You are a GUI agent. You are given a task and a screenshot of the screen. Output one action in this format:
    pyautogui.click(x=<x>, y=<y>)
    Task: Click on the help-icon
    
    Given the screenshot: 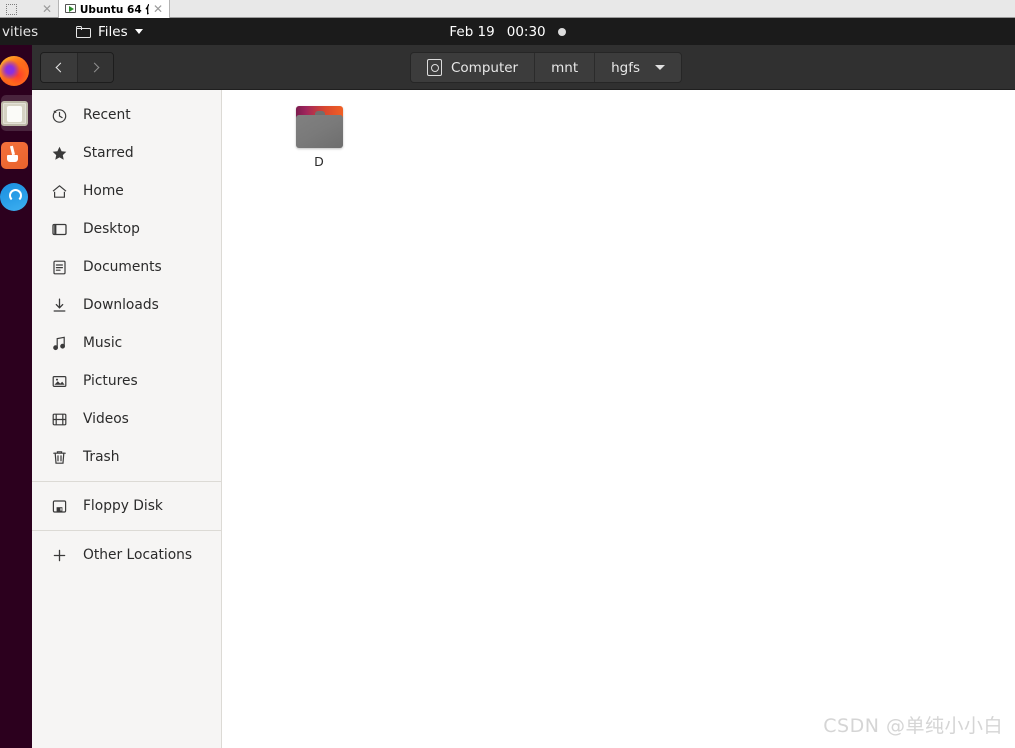 What is the action you would take?
    pyautogui.click(x=14, y=197)
    